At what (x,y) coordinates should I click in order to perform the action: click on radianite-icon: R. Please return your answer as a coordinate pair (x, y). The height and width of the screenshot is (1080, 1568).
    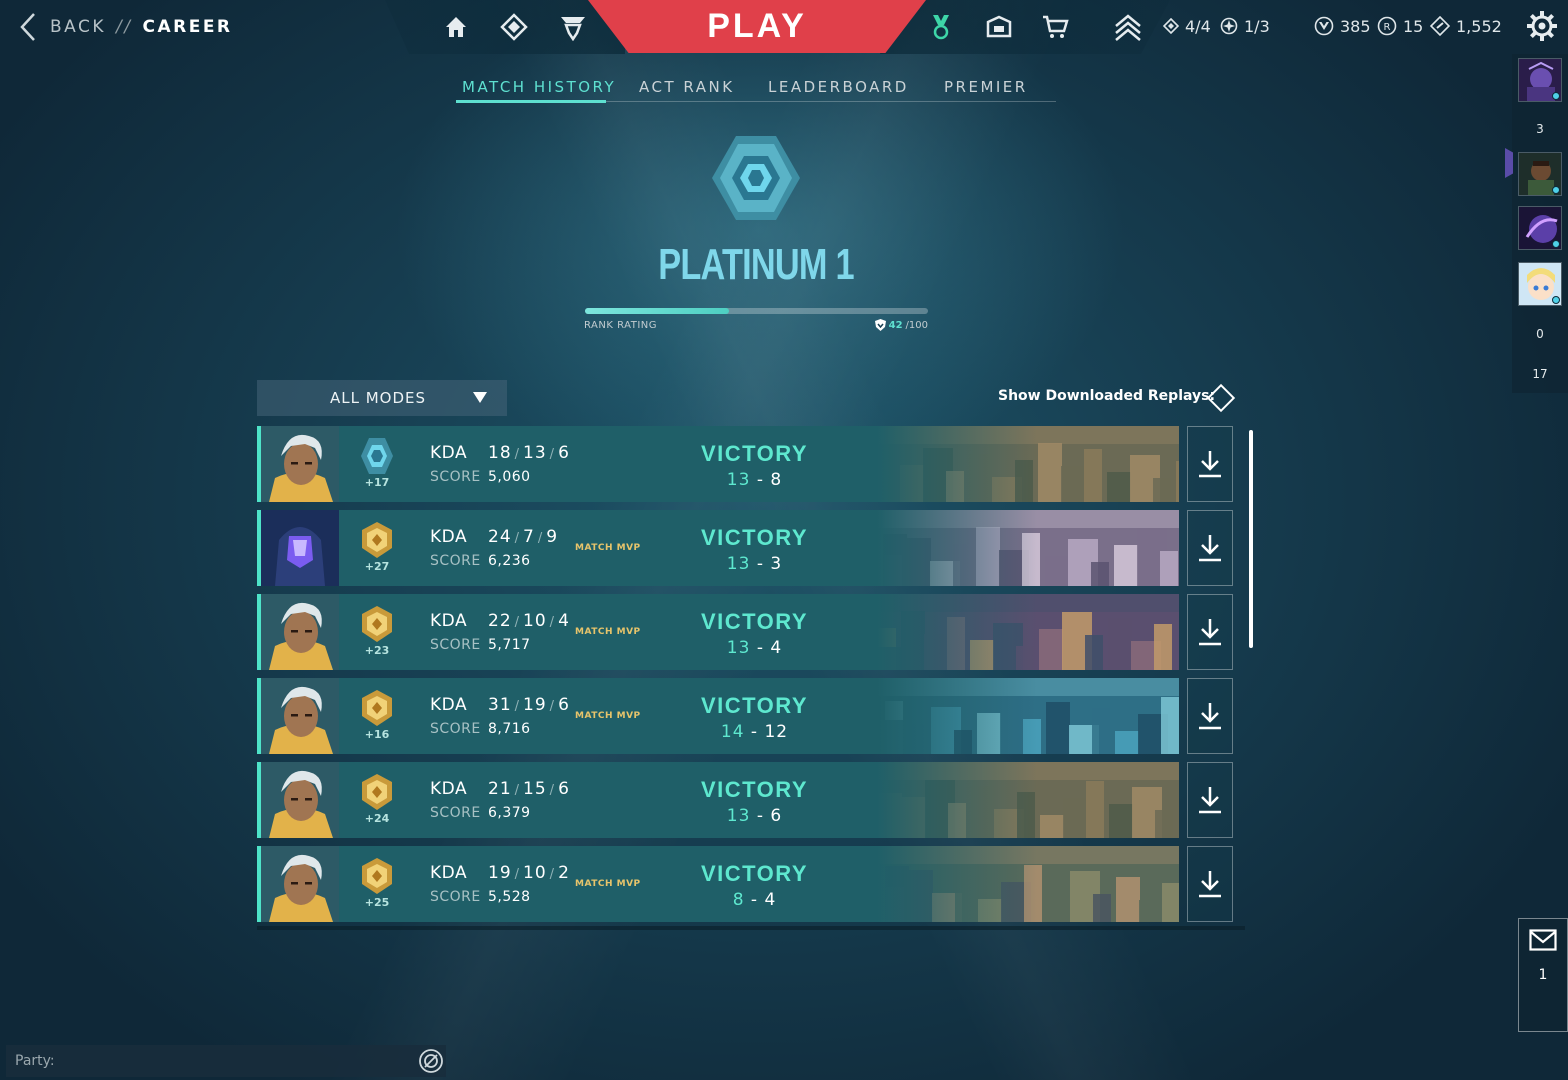
    Looking at the image, I should click on (1387, 26).